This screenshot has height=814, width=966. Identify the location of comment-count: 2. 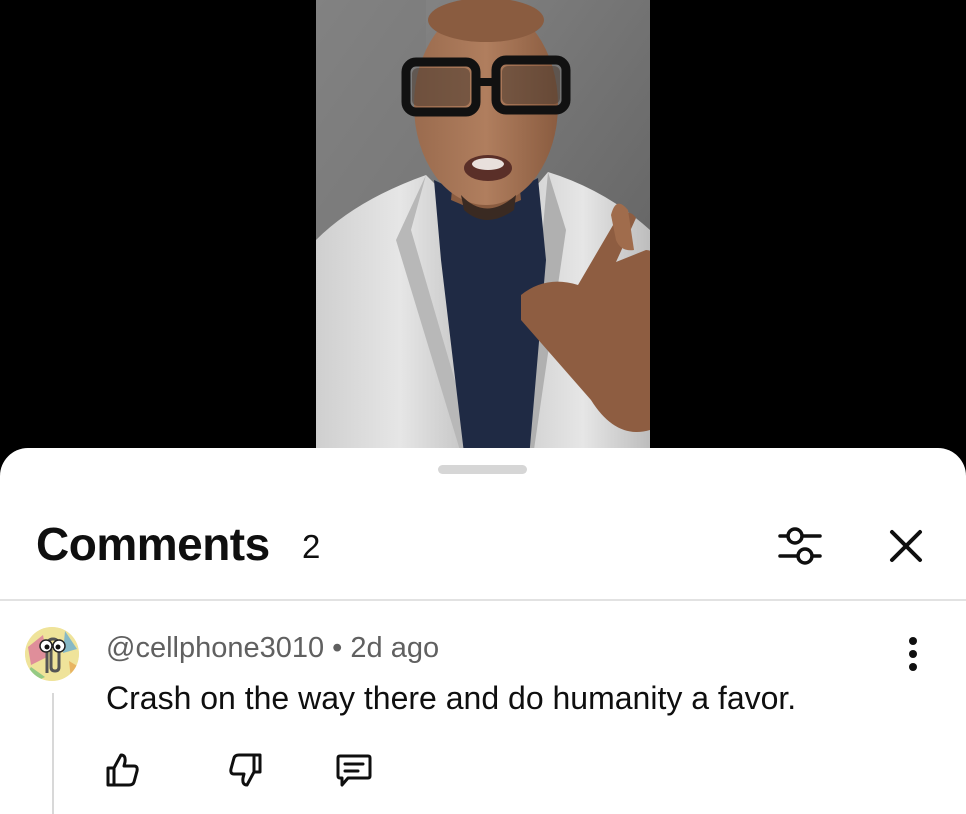
(311, 546).